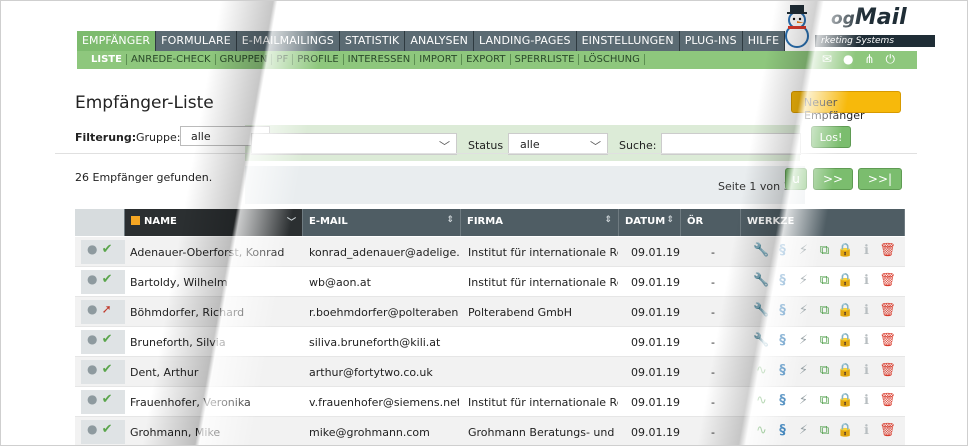 The width and height of the screenshot is (968, 446). Describe the element at coordinates (216, 252) in the screenshot. I see `row-name: Adenauer-Oberforst, Konrad` at that location.